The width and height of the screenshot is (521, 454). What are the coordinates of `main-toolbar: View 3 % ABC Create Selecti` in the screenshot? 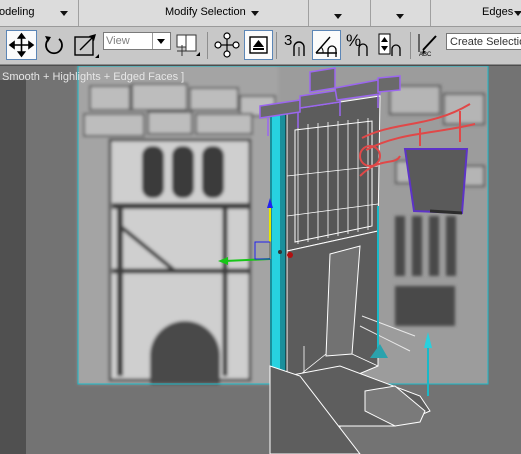 It's located at (260, 46).